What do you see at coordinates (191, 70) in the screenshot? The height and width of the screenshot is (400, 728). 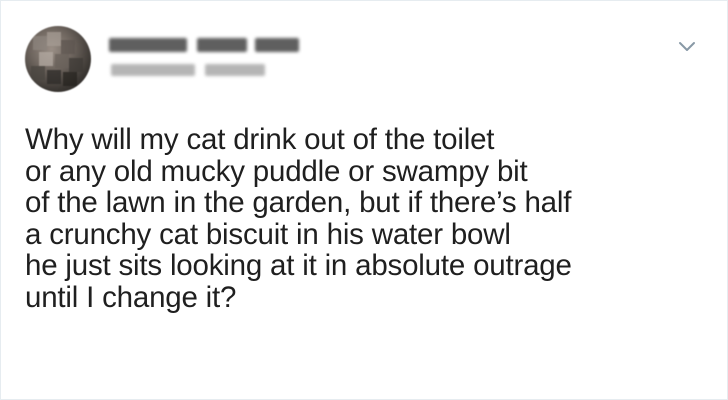 I see `username-redacted` at bounding box center [191, 70].